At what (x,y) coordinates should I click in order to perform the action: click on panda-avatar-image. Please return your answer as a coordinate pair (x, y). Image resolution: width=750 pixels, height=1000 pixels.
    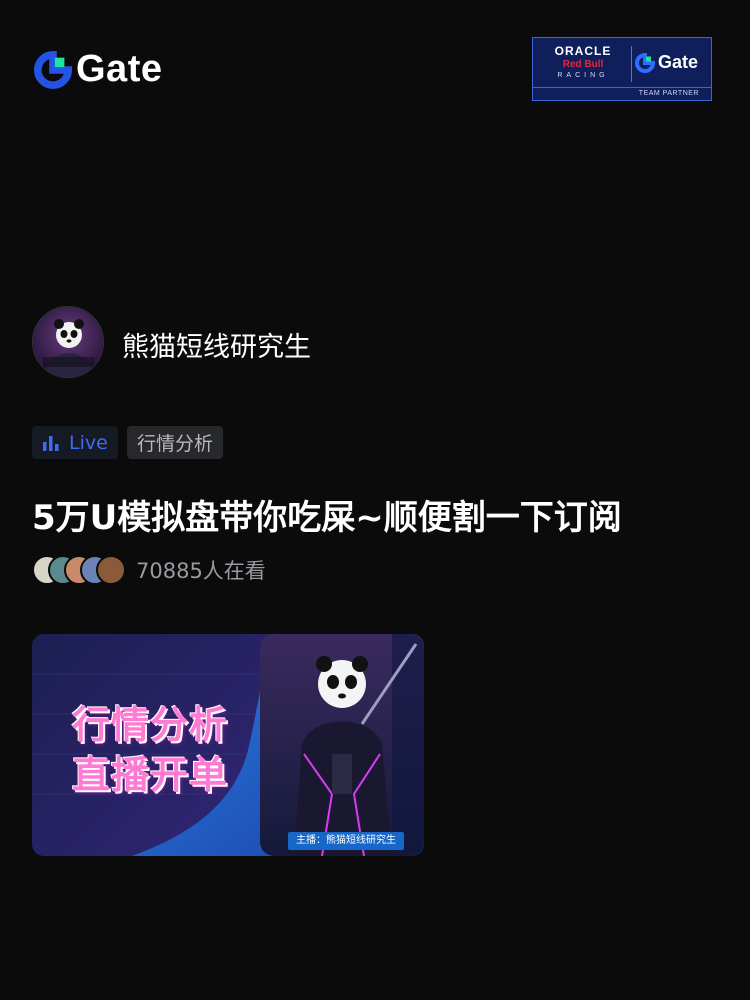
    Looking at the image, I should click on (68, 342).